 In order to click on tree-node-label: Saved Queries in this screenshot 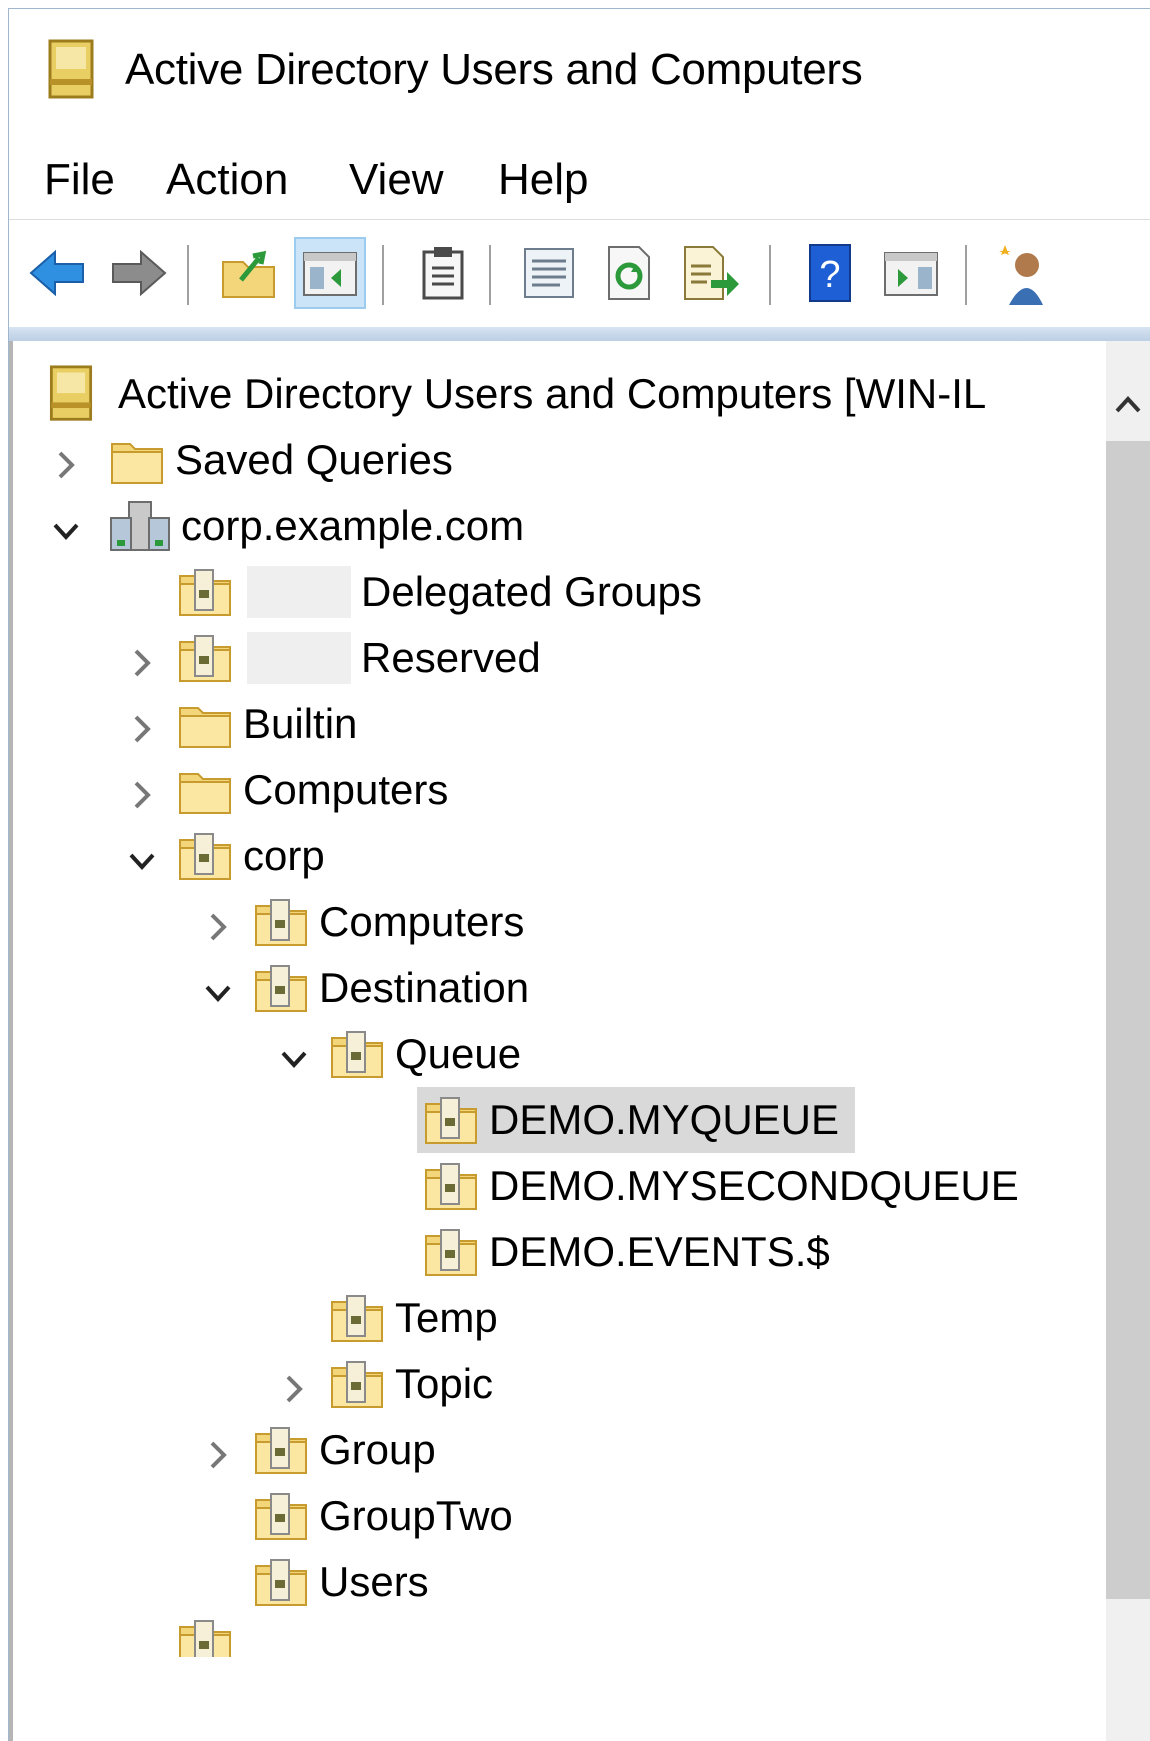, I will do `click(314, 459)`.